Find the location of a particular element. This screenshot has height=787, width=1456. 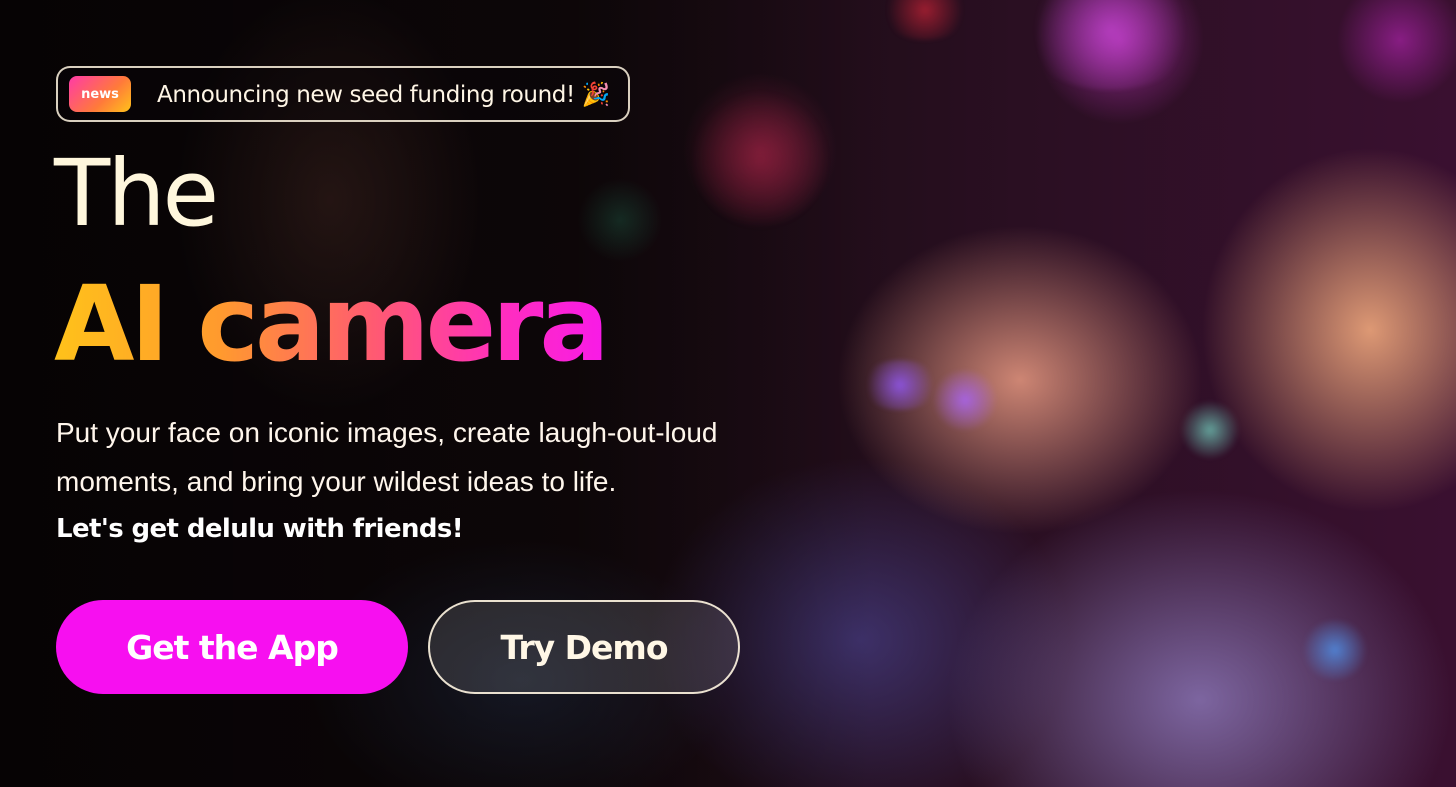

get-the-app-button: Get the App is located at coordinates (232, 647).